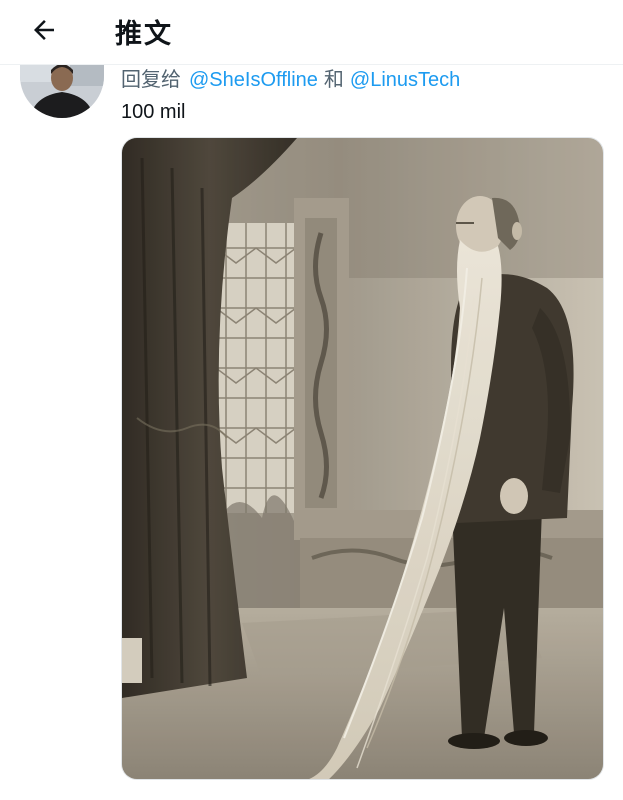 Image resolution: width=623 pixels, height=800 pixels. What do you see at coordinates (333, 80) in the screenshot?
I see `reply-conjunction: 和` at bounding box center [333, 80].